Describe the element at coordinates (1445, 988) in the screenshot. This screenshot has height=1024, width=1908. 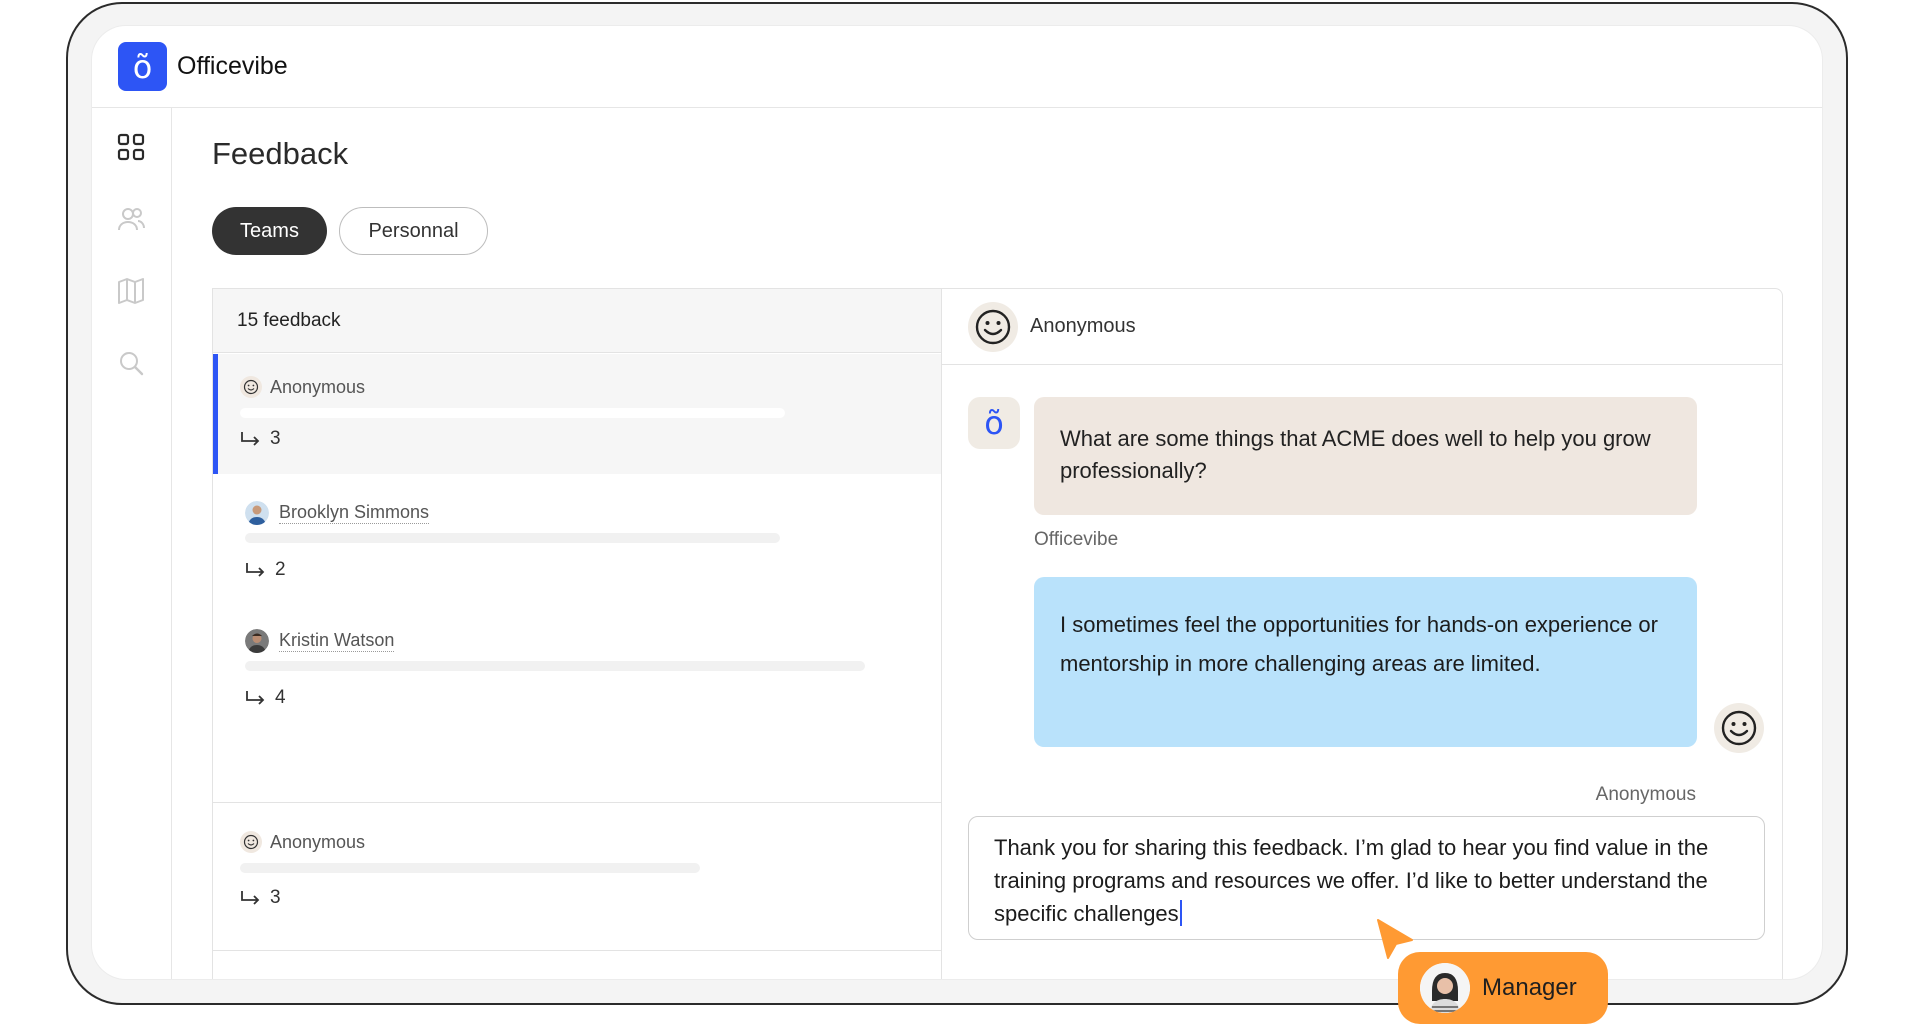
I see `manager-avatar` at that location.